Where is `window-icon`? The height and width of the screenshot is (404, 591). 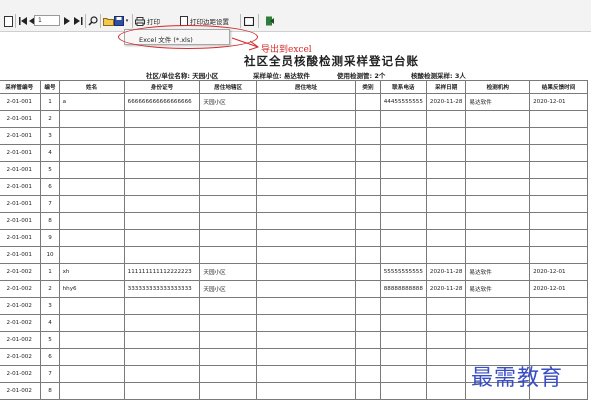 window-icon is located at coordinates (249, 21).